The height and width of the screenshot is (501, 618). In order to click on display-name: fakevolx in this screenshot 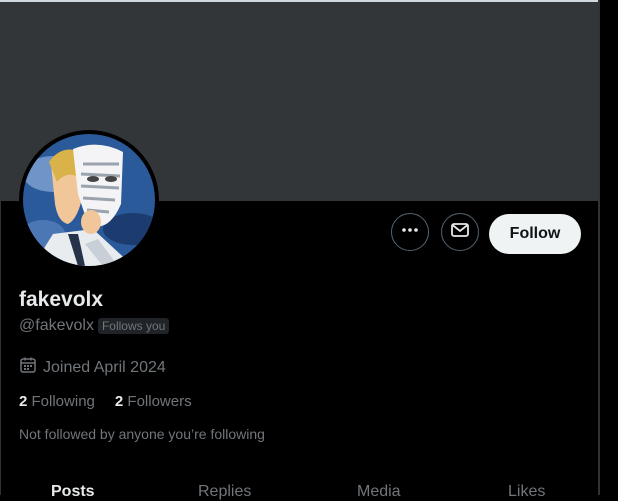, I will do `click(61, 299)`.